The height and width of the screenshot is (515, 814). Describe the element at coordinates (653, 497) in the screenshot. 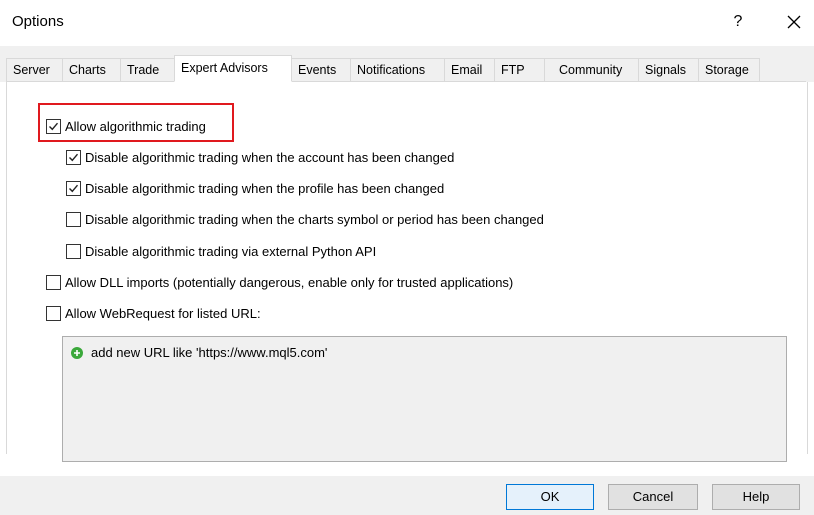

I see `cancel-button: Cancel` at that location.